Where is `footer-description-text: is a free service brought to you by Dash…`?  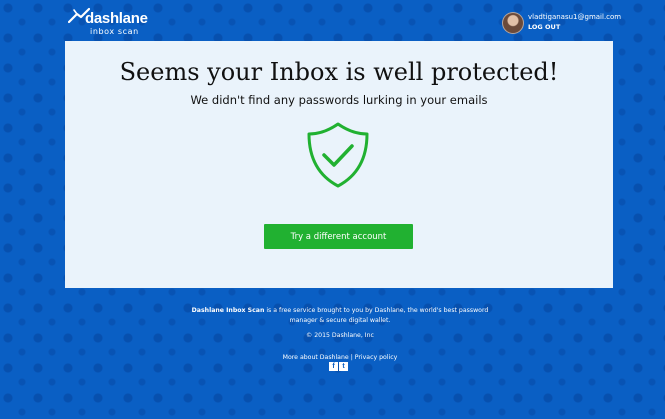 footer-description-text: is a free service brought to you by Dash… is located at coordinates (376, 315).